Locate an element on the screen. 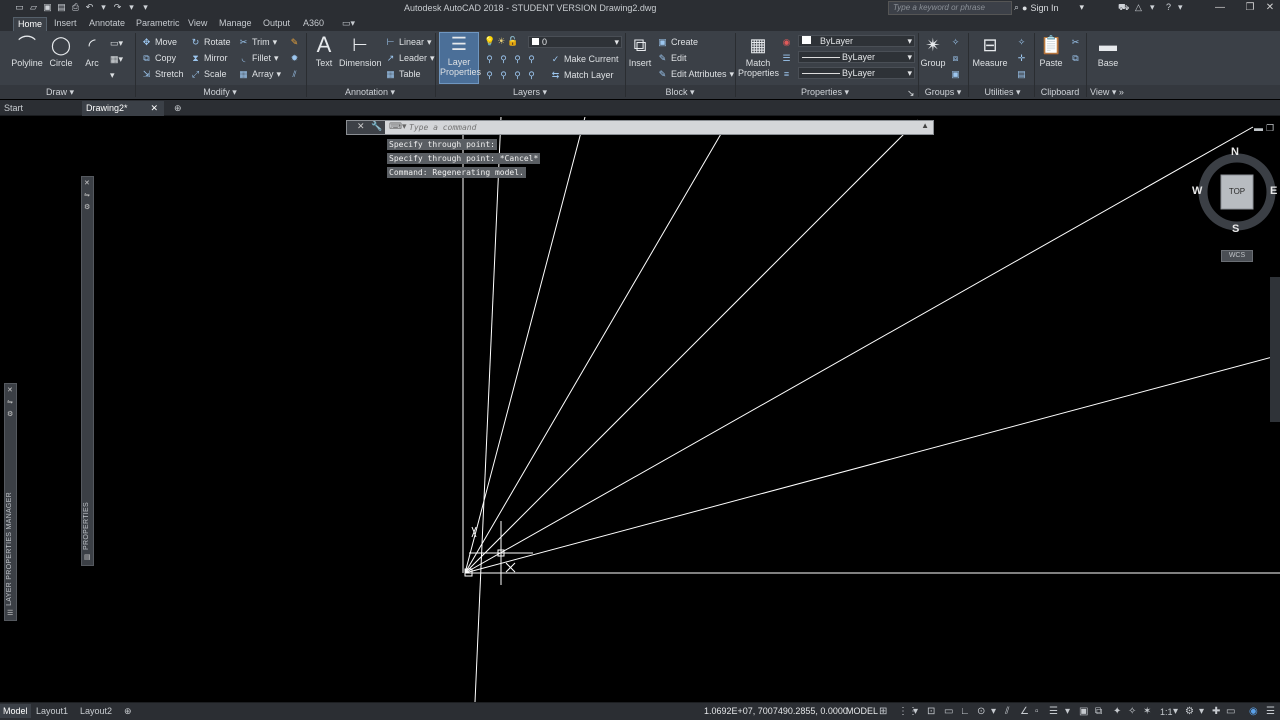 This screenshot has height=720, width=1280. trim-button: ✂ Trim ▾ is located at coordinates (257, 42).